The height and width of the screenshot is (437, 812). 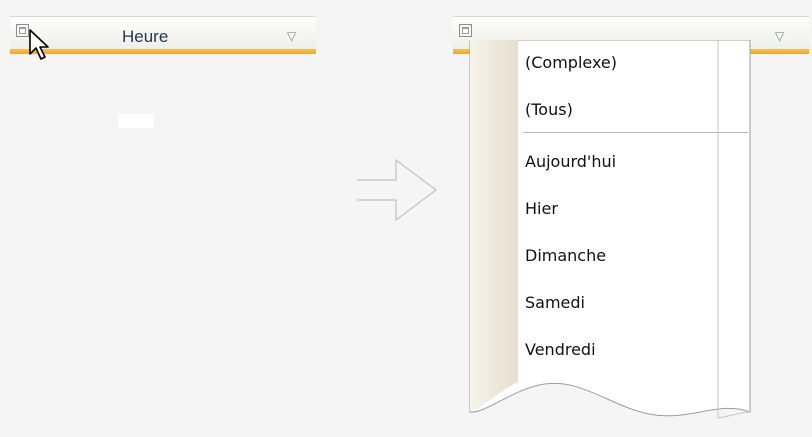 What do you see at coordinates (465, 30) in the screenshot?
I see `filter-icon` at bounding box center [465, 30].